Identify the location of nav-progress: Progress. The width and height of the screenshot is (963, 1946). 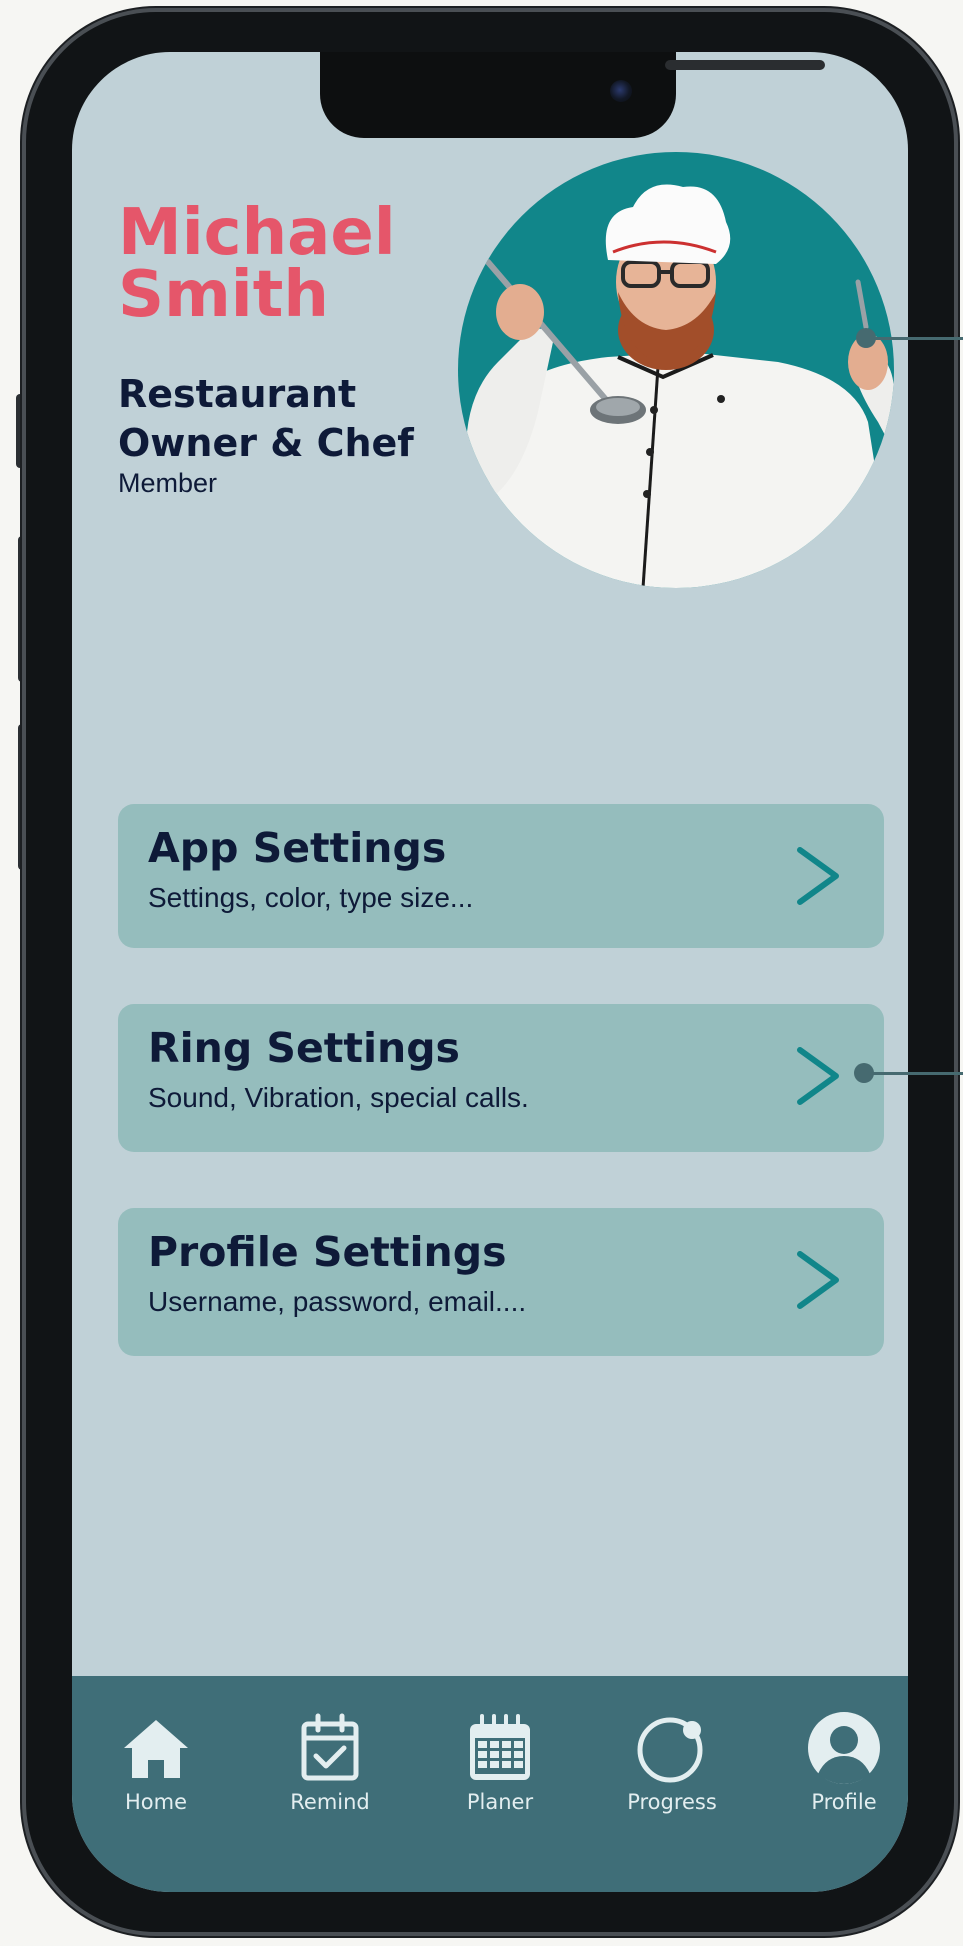
(672, 1770).